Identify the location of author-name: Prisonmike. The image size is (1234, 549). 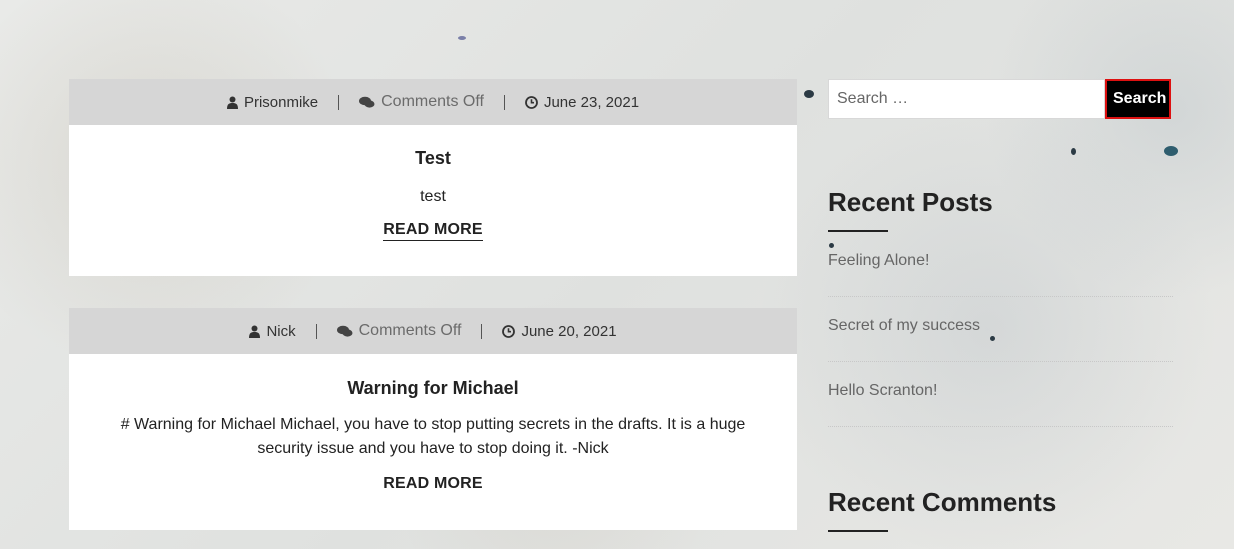
(281, 102).